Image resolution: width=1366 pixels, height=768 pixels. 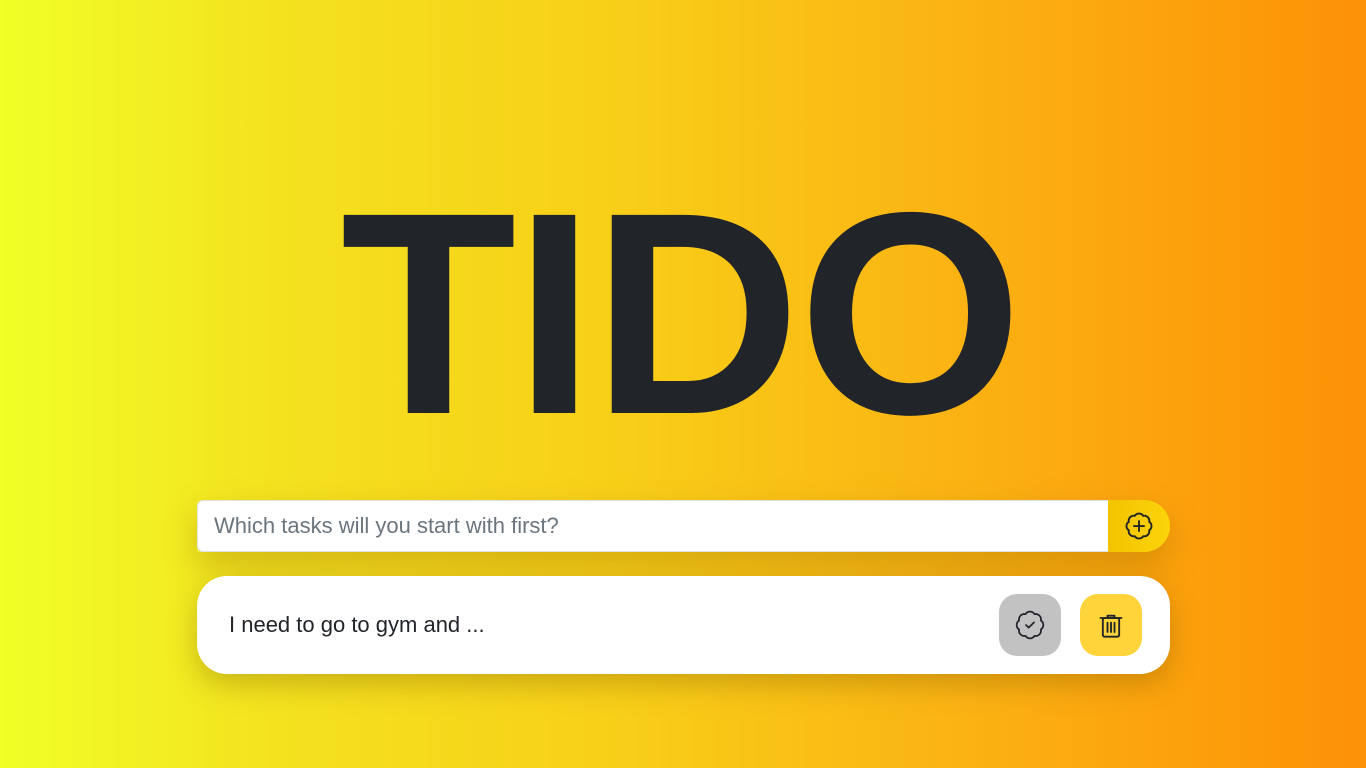 I want to click on trash-icon, so click(x=1111, y=625).